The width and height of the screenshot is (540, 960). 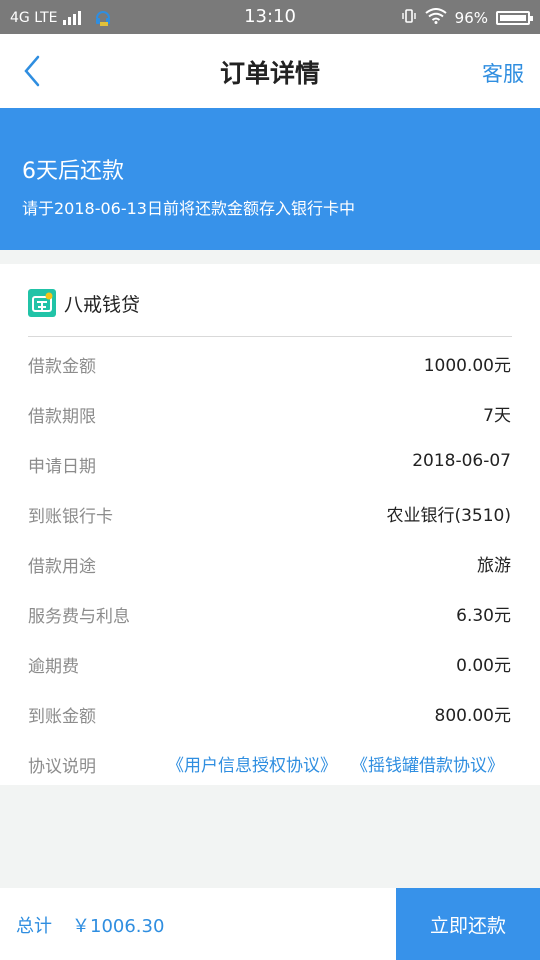 I want to click on lender-logo-icon, so click(x=42, y=303).